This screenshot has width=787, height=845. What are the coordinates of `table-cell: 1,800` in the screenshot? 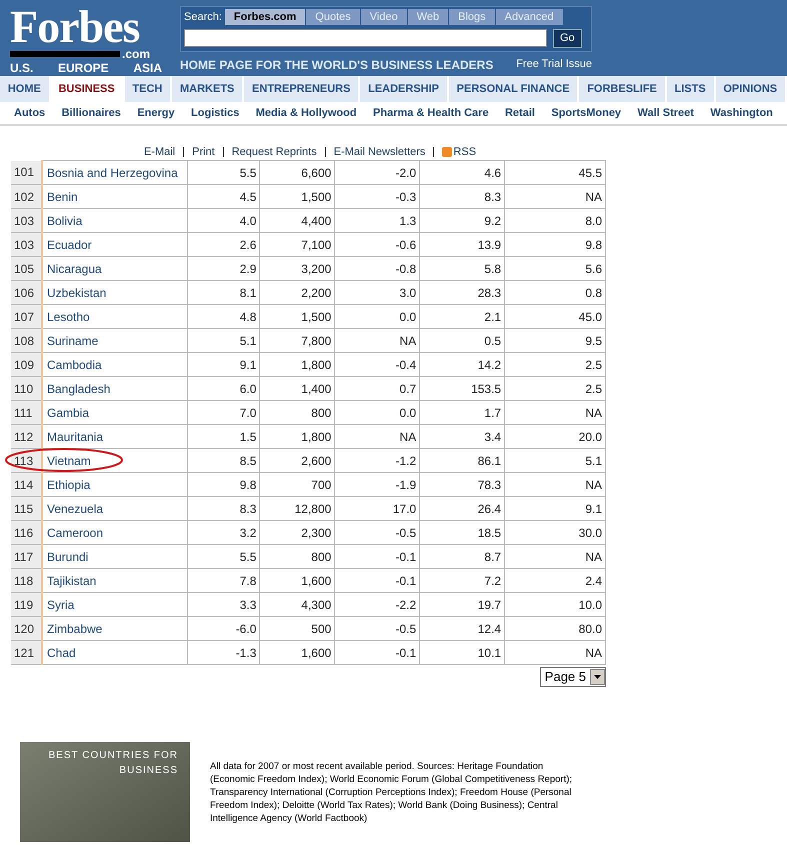 It's located at (297, 436).